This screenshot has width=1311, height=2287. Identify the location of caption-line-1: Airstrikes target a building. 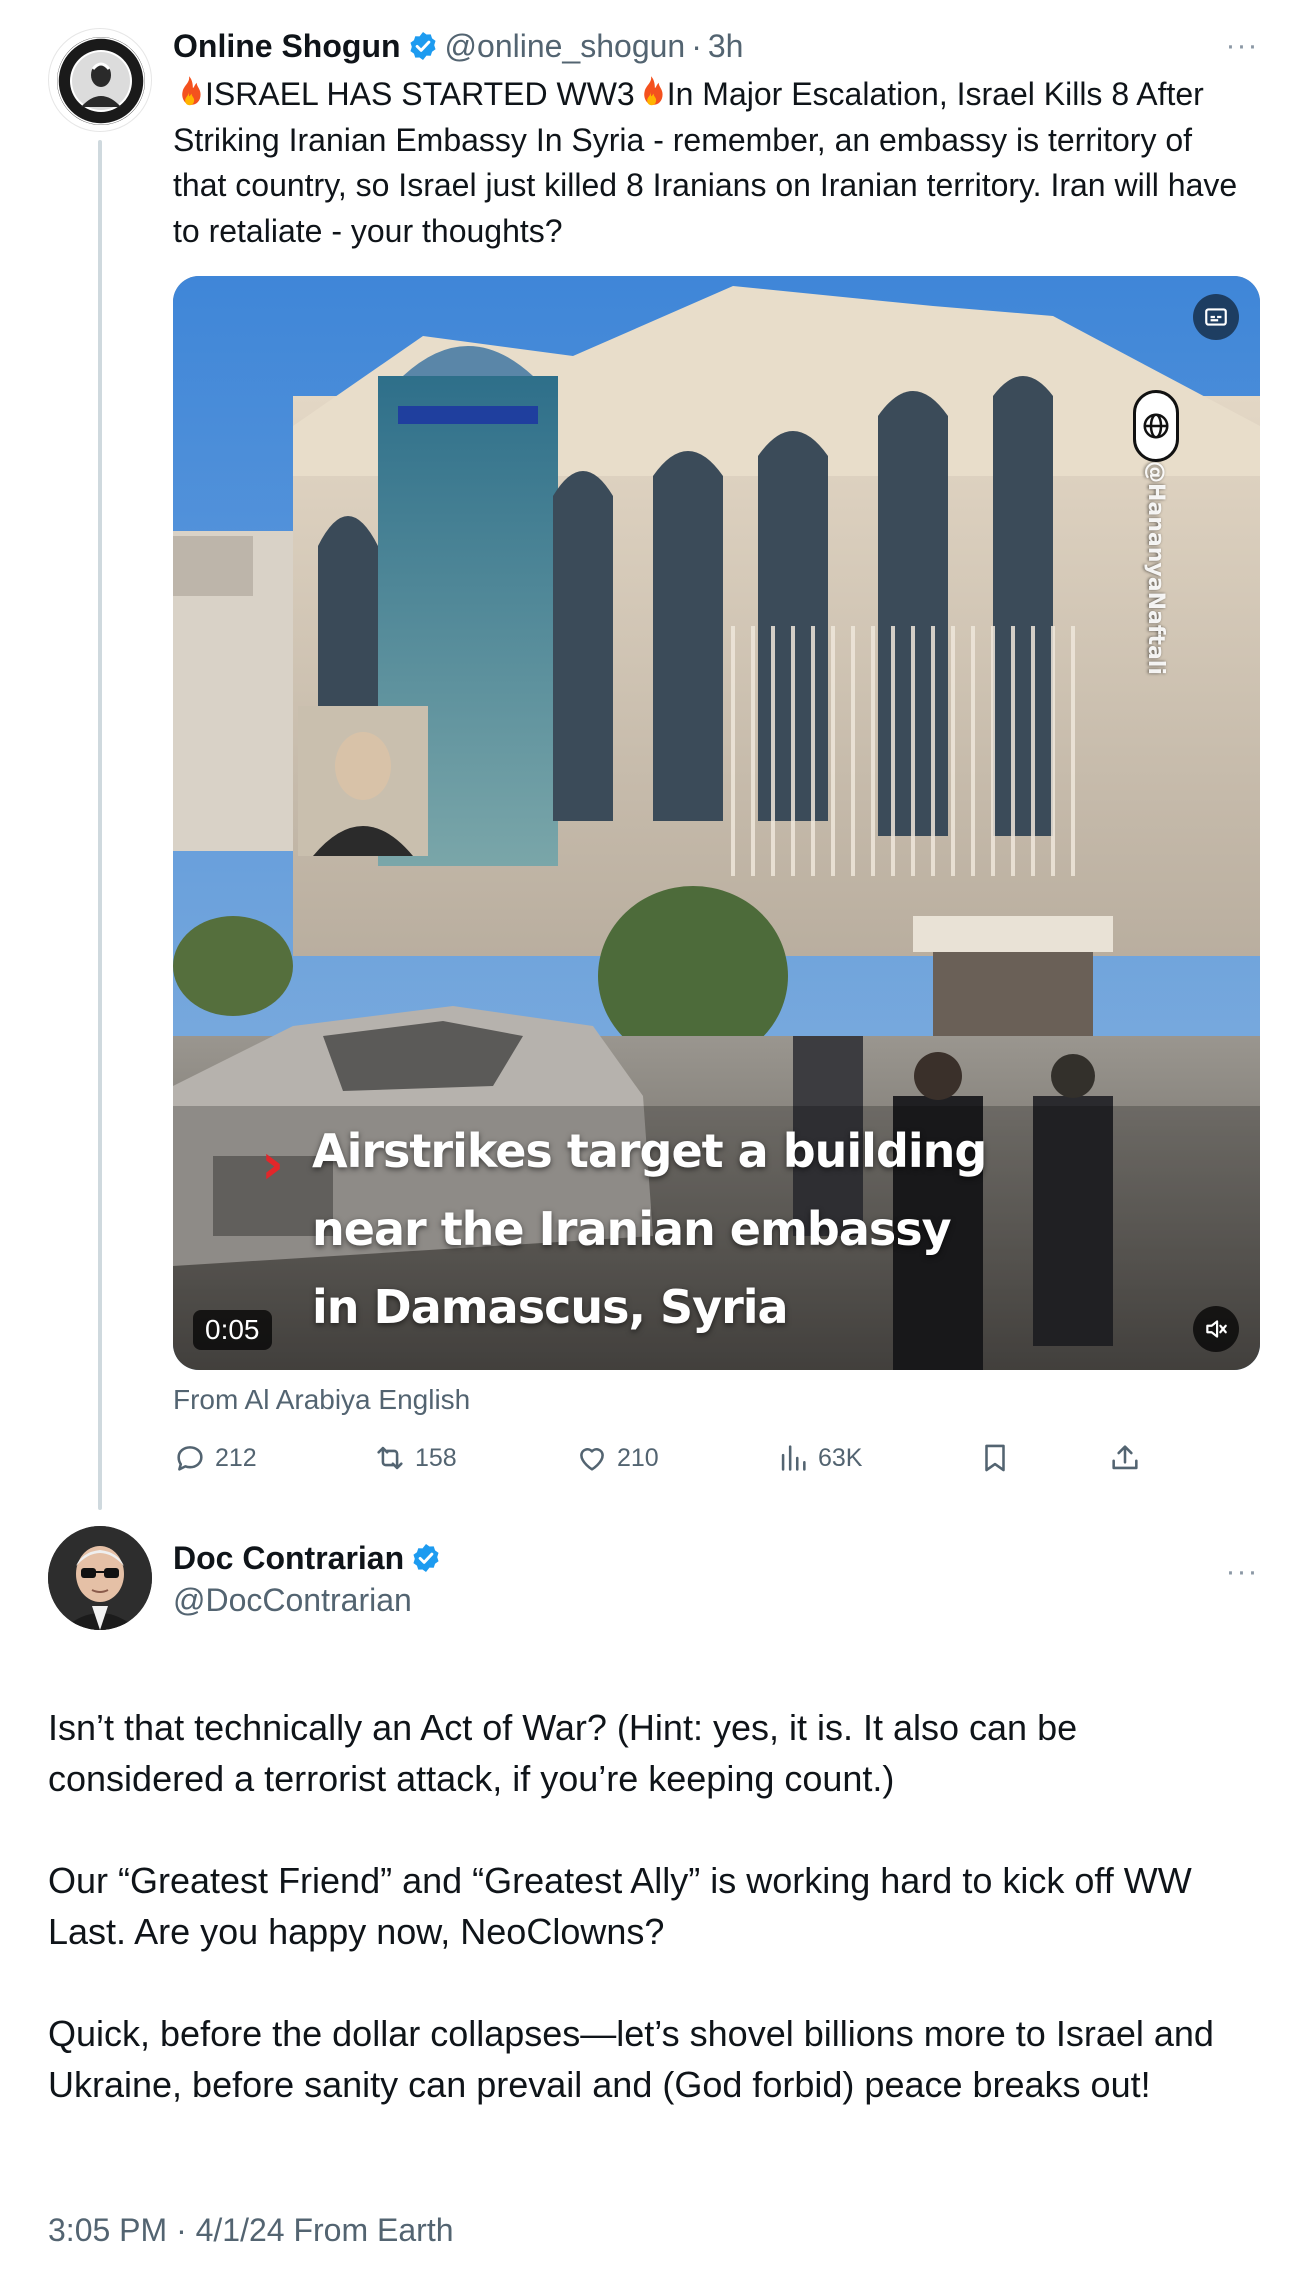
(649, 1151).